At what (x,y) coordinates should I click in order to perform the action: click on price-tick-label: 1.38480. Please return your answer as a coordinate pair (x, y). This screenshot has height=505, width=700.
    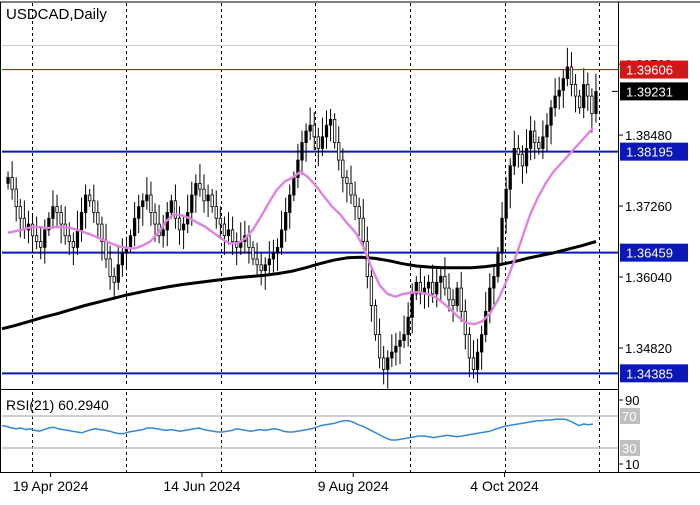
    Looking at the image, I should click on (648, 135).